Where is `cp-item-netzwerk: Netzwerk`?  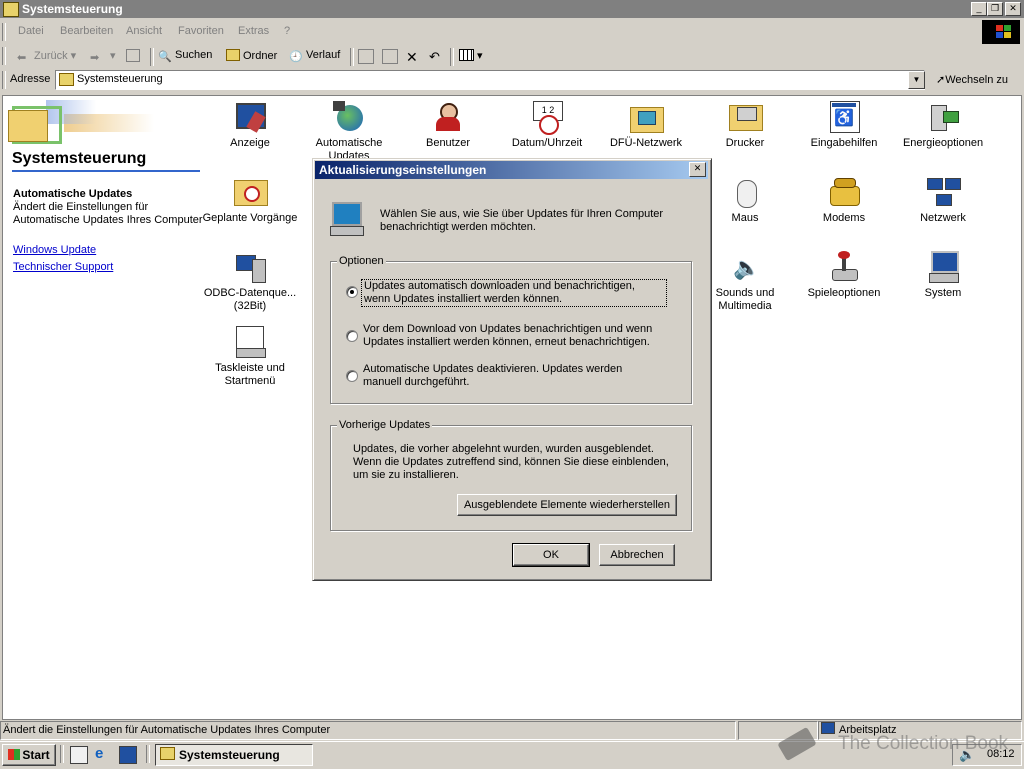 cp-item-netzwerk: Netzwerk is located at coordinates (943, 200).